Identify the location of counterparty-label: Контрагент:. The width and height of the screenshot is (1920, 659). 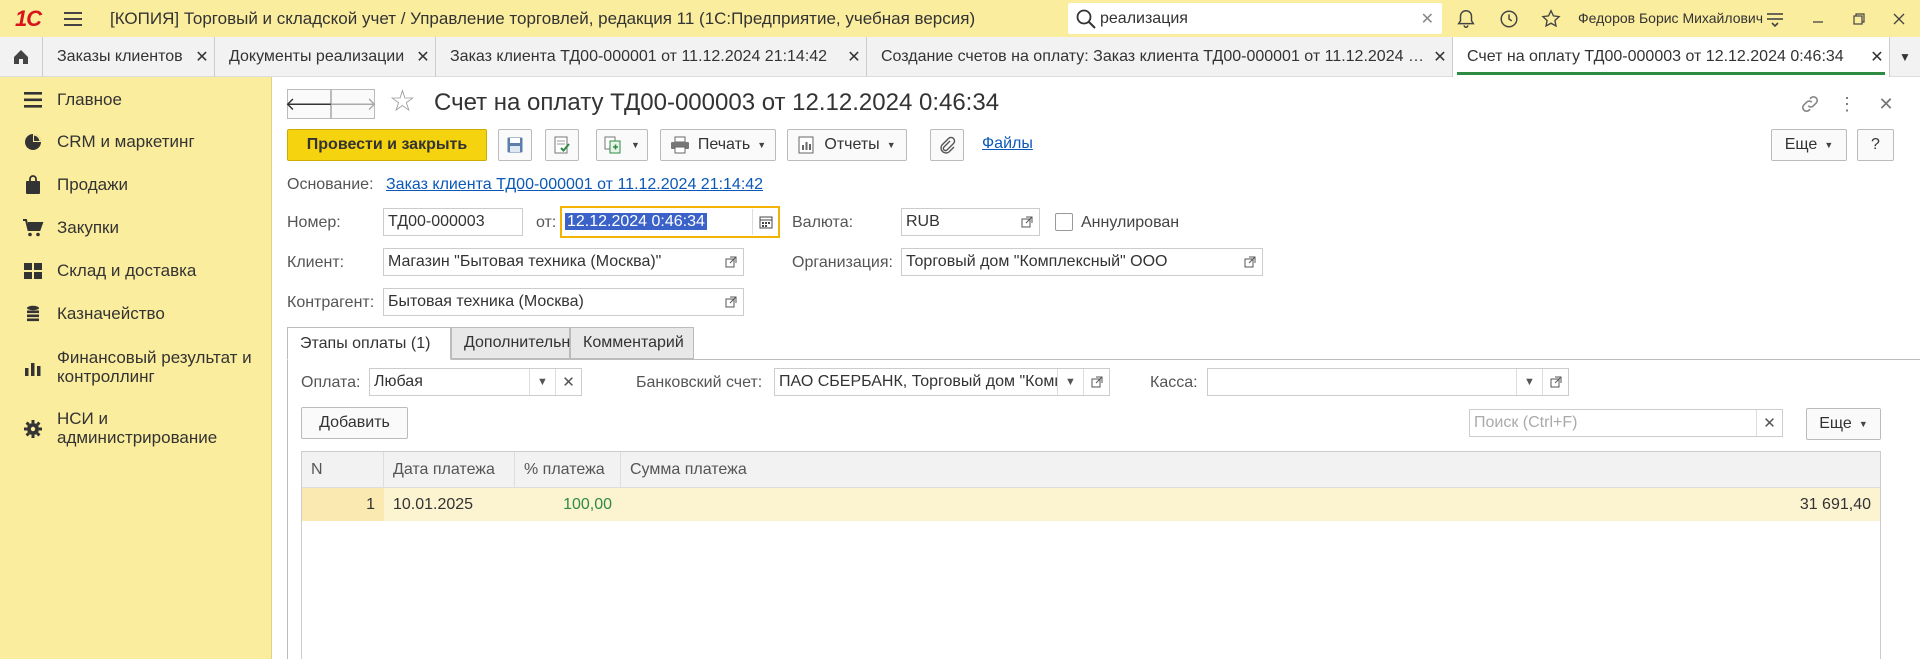
(331, 302).